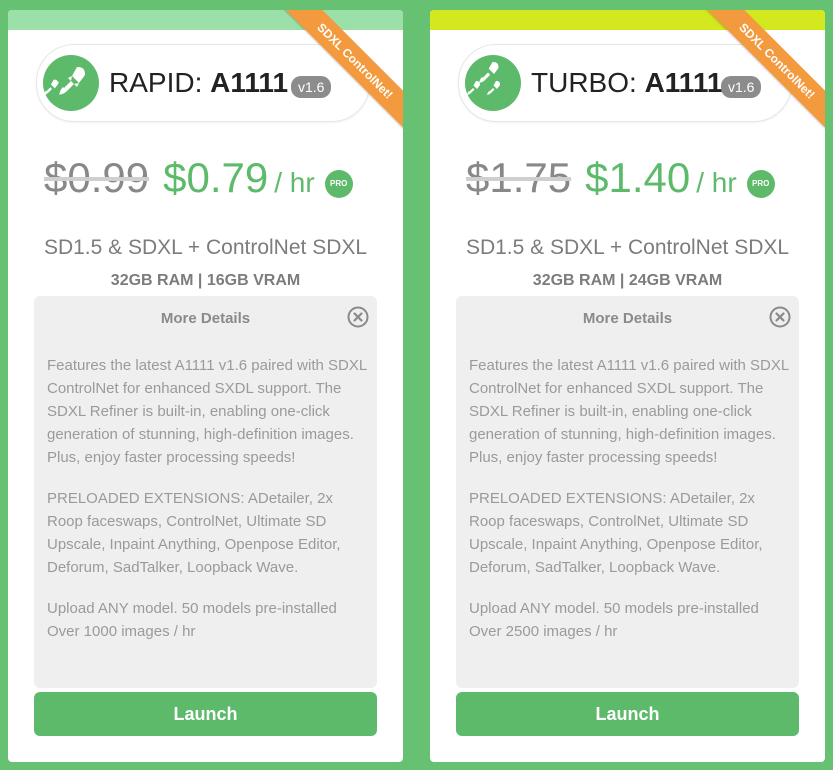 This screenshot has width=833, height=770. What do you see at coordinates (156, 82) in the screenshot?
I see `plan-tier: RAPID:` at bounding box center [156, 82].